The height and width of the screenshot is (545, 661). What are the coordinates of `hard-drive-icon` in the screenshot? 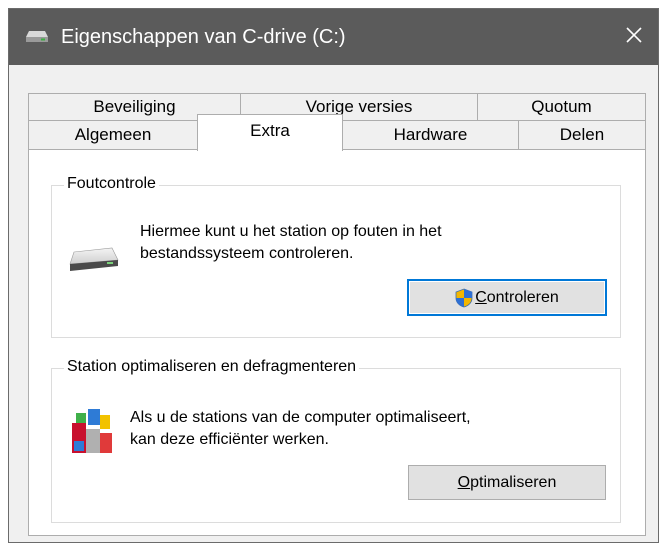 It's located at (94, 263).